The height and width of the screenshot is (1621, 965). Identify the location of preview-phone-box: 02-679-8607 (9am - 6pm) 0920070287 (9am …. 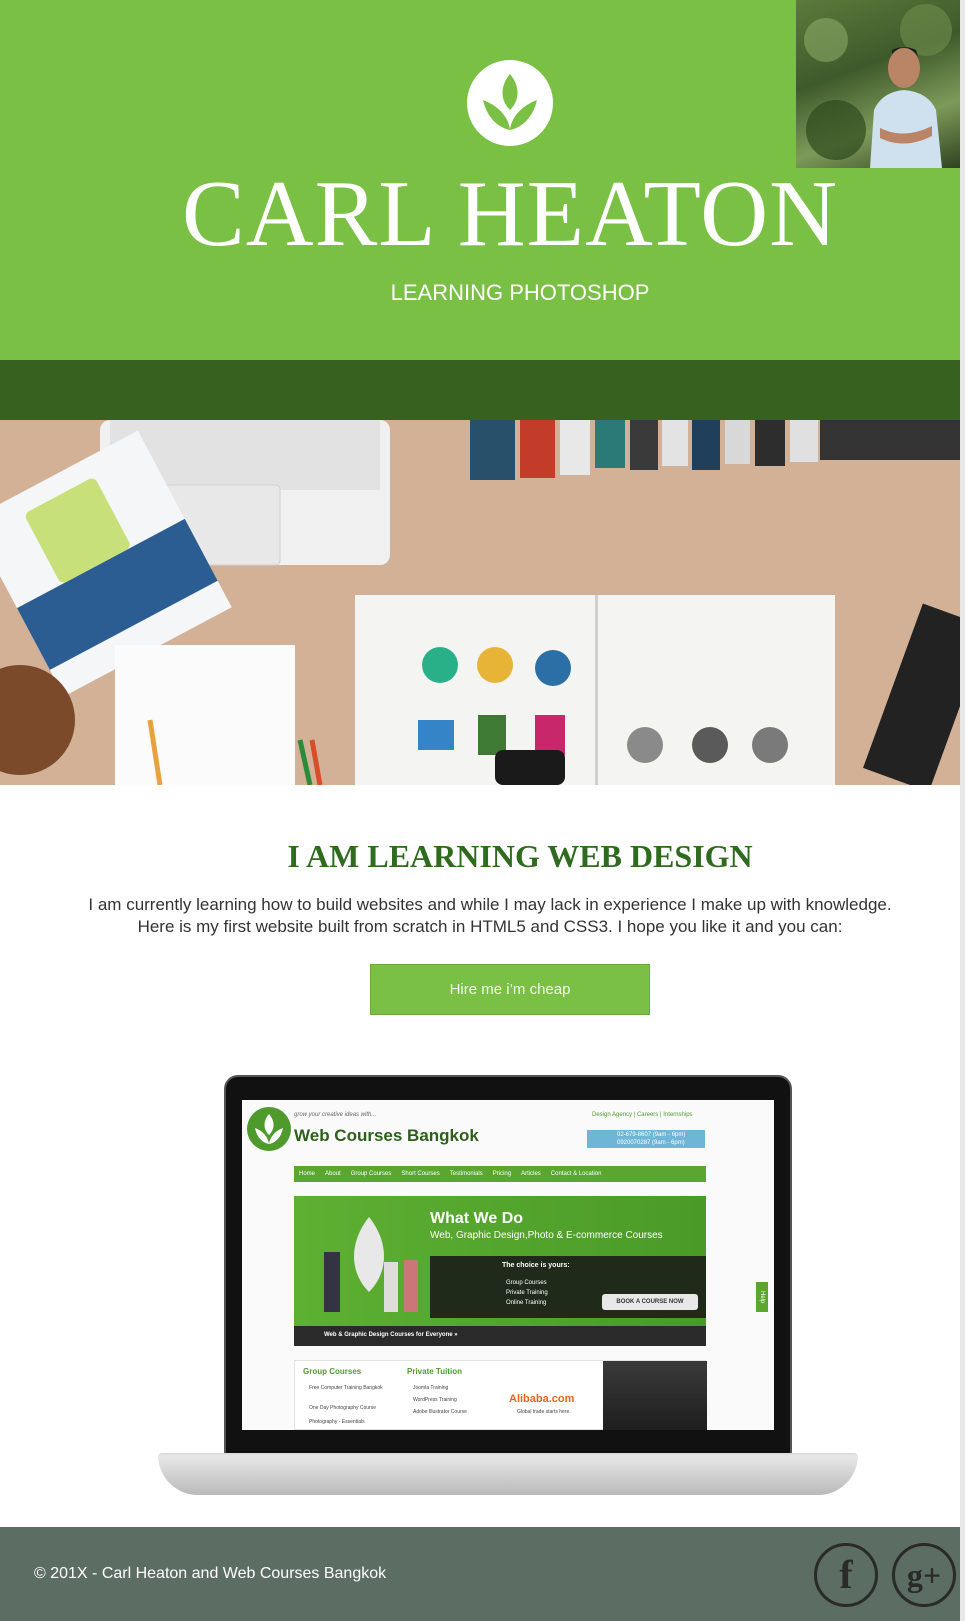
(646, 1139).